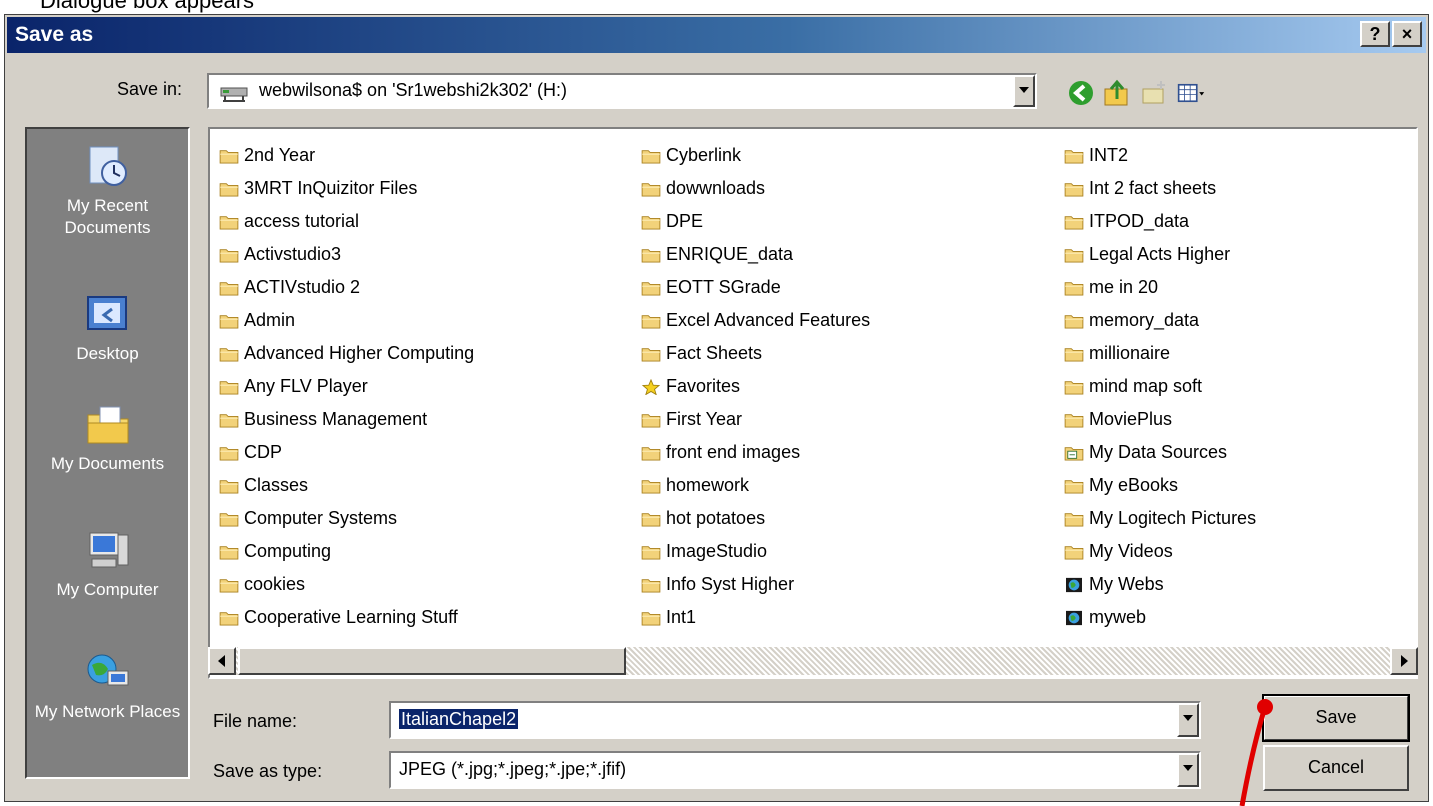 The width and height of the screenshot is (1433, 806). I want to click on cancel-button: Cancel, so click(1336, 768).